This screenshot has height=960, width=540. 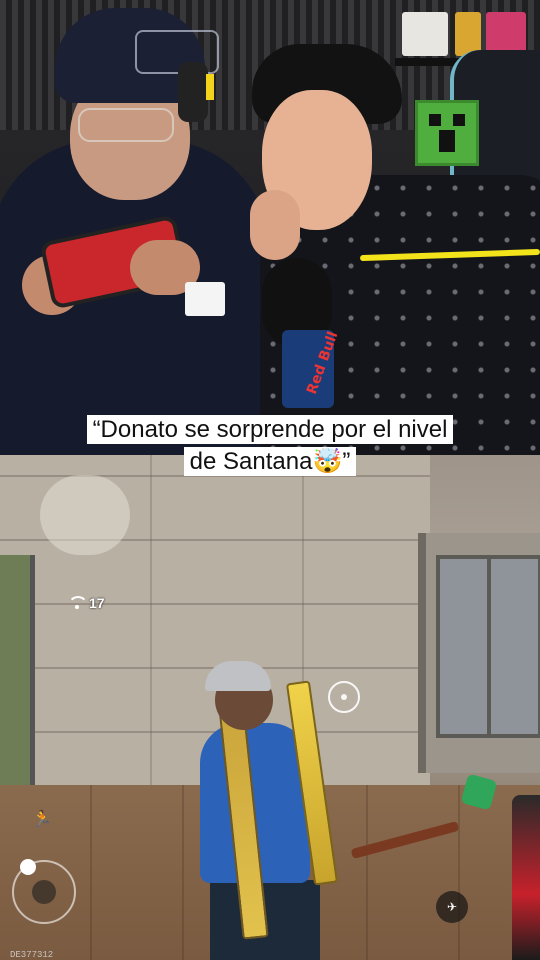 I want to click on ping-indicator: 17, so click(x=86, y=603).